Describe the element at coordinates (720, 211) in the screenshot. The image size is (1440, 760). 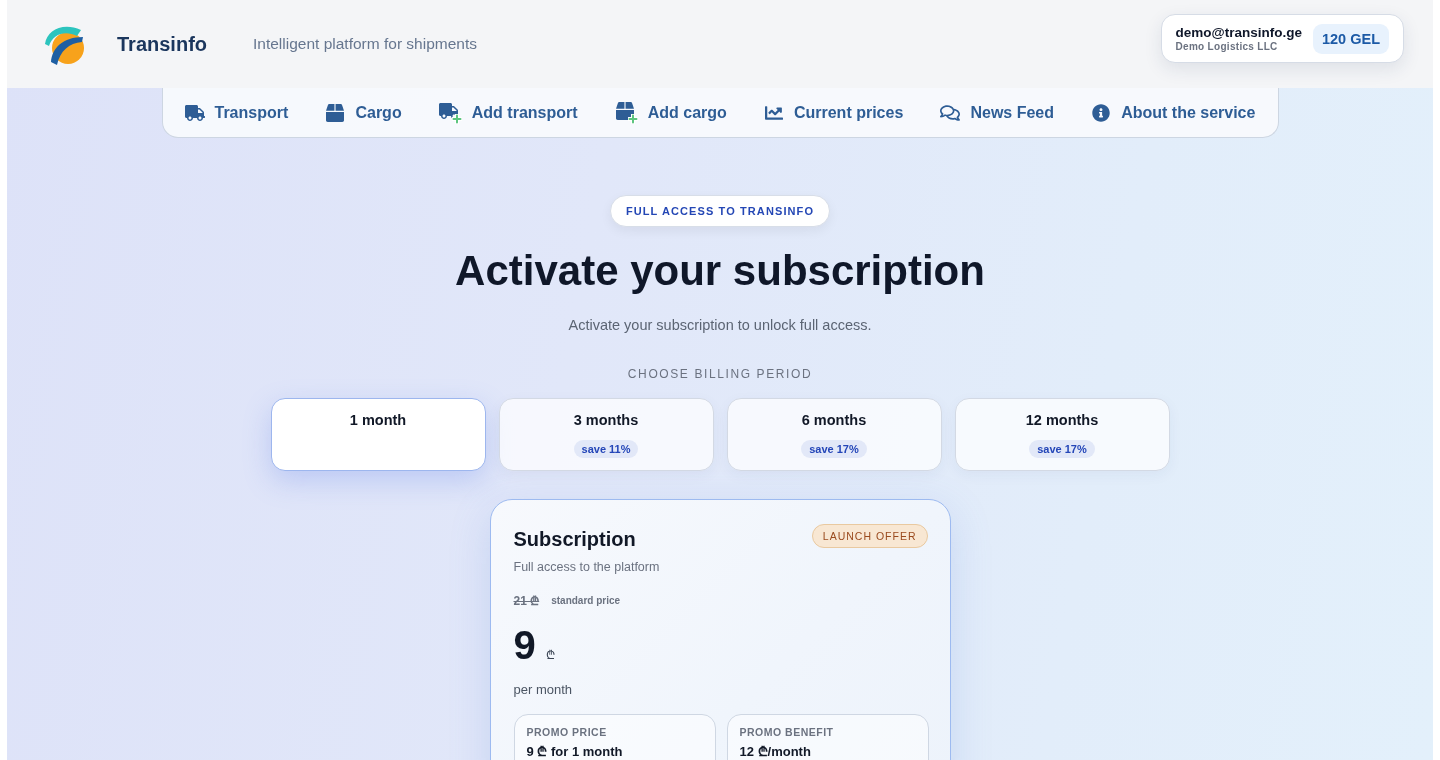
I see `access-badge: FULL ACCESS TO TRANSINFO` at that location.